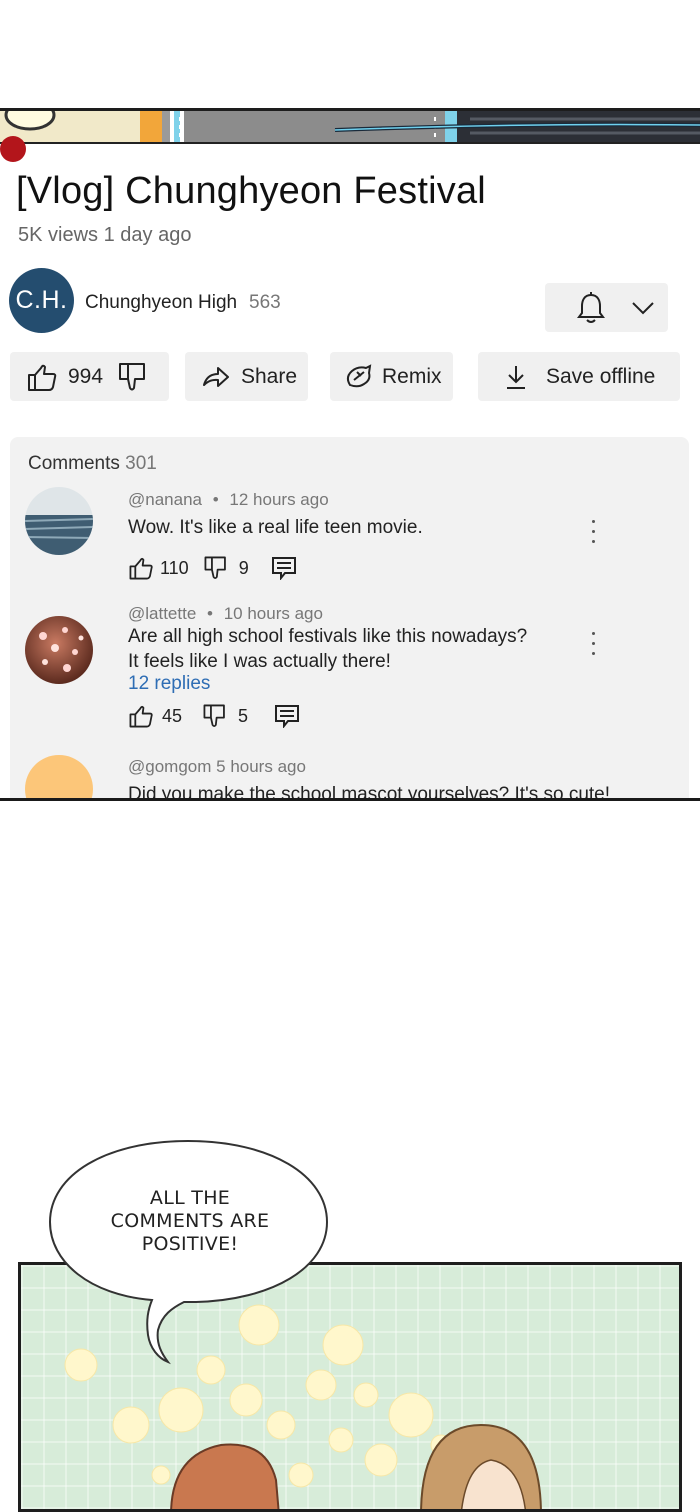 Image resolution: width=700 pixels, height=1512 pixels. What do you see at coordinates (228, 499) in the screenshot?
I see `comment-handle-line: @nanana • 12 hours ago` at bounding box center [228, 499].